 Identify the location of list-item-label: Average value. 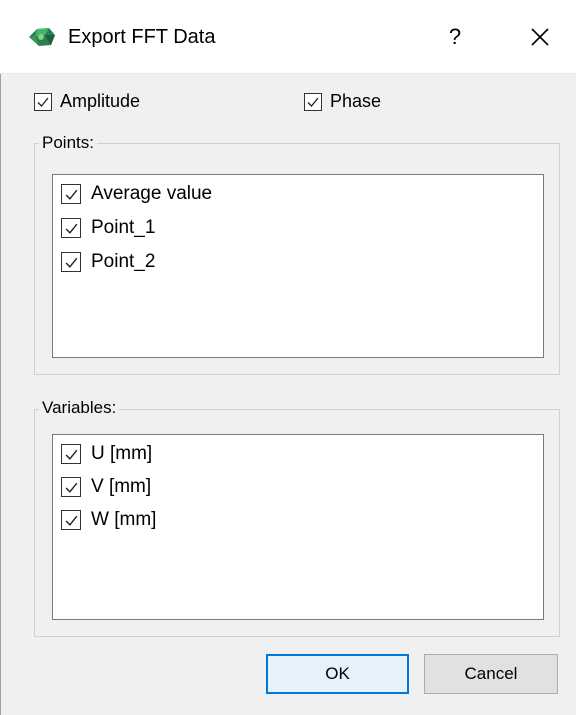
(152, 193).